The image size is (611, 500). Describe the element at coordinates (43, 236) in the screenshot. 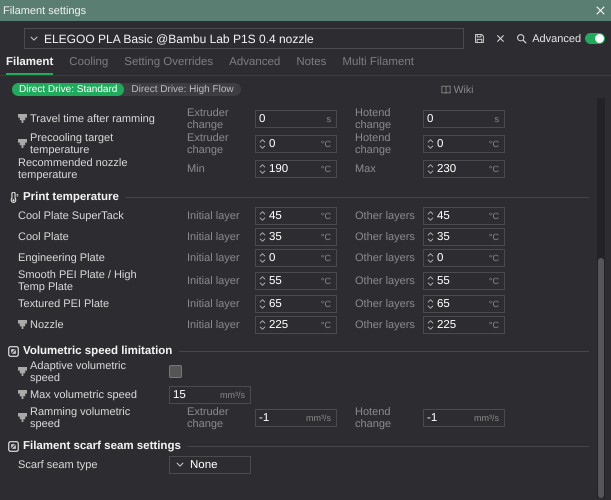

I see `setting-label: Cool Plate` at that location.